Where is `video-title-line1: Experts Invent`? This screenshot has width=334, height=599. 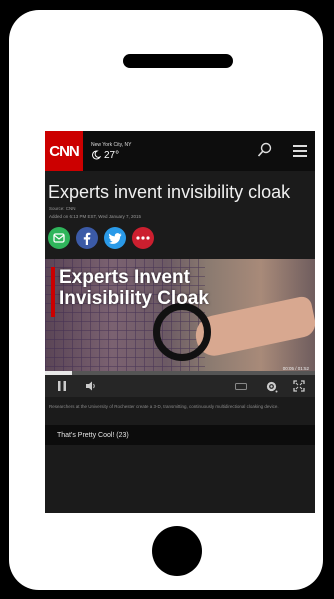
video-title-line1: Experts Invent is located at coordinates (124, 277).